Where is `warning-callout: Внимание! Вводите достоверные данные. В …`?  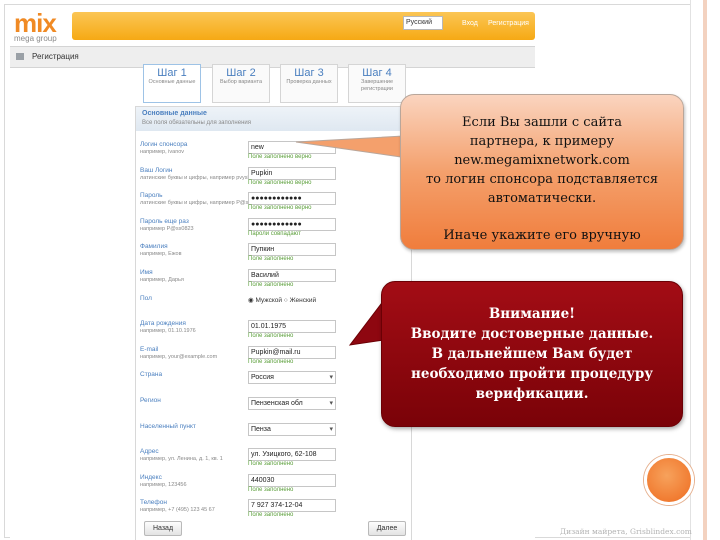
warning-callout: Внимание! Вводите достоверные данные. В … is located at coordinates (532, 354).